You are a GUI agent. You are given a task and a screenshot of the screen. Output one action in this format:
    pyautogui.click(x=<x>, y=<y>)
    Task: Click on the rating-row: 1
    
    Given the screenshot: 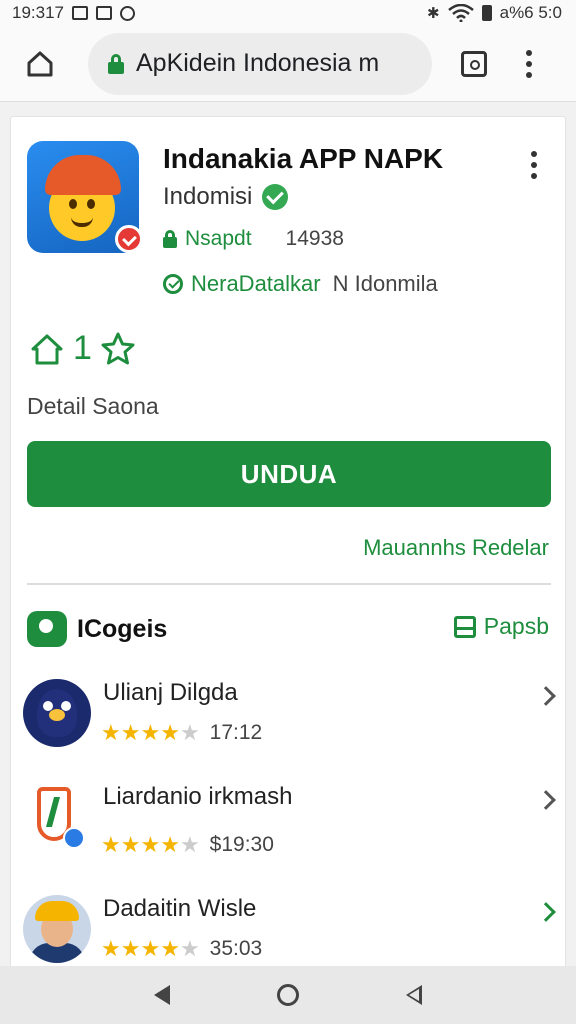 What is the action you would take?
    pyautogui.click(x=82, y=348)
    